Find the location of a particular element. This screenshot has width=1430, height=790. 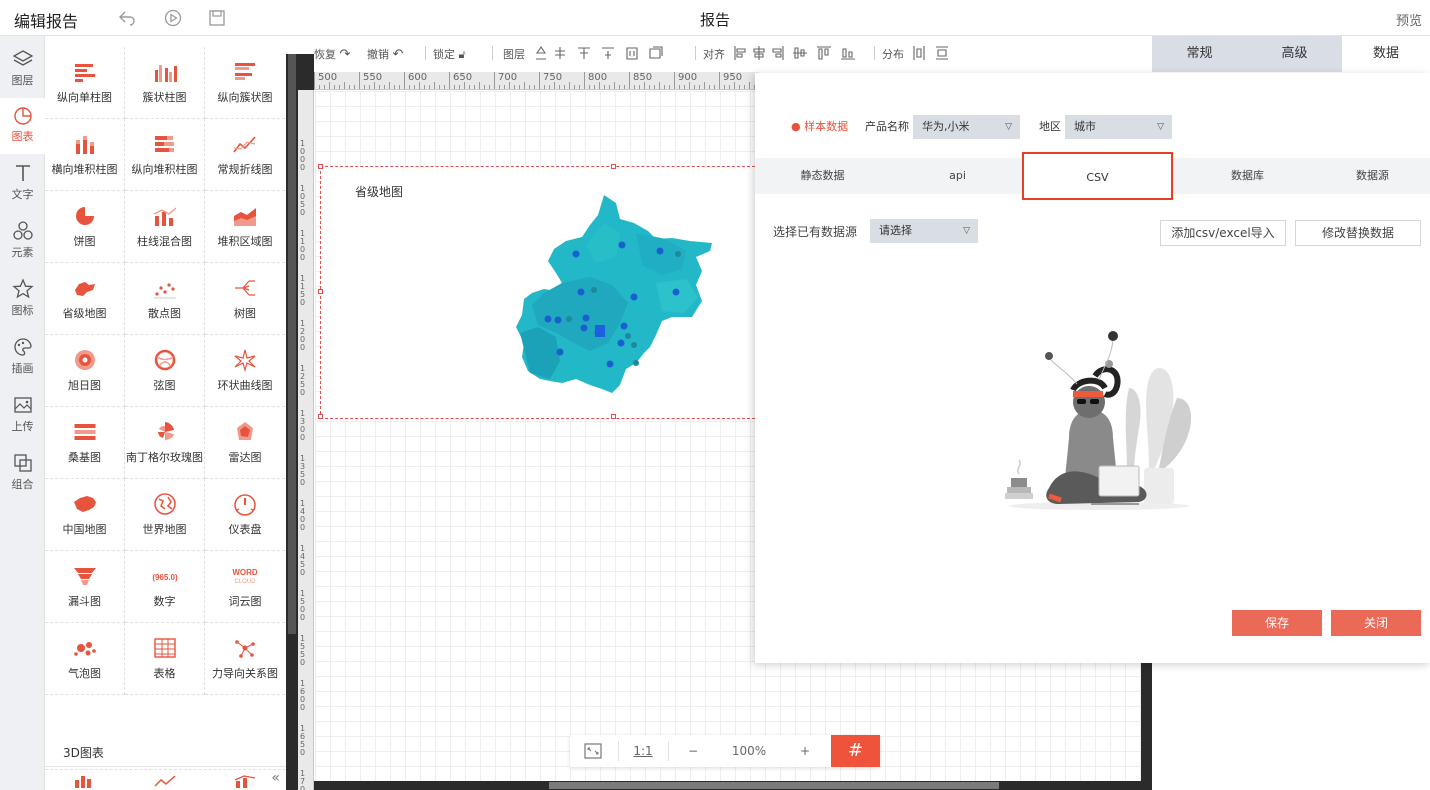

chart-type-gauge: 仪表盘 is located at coordinates (245, 515).